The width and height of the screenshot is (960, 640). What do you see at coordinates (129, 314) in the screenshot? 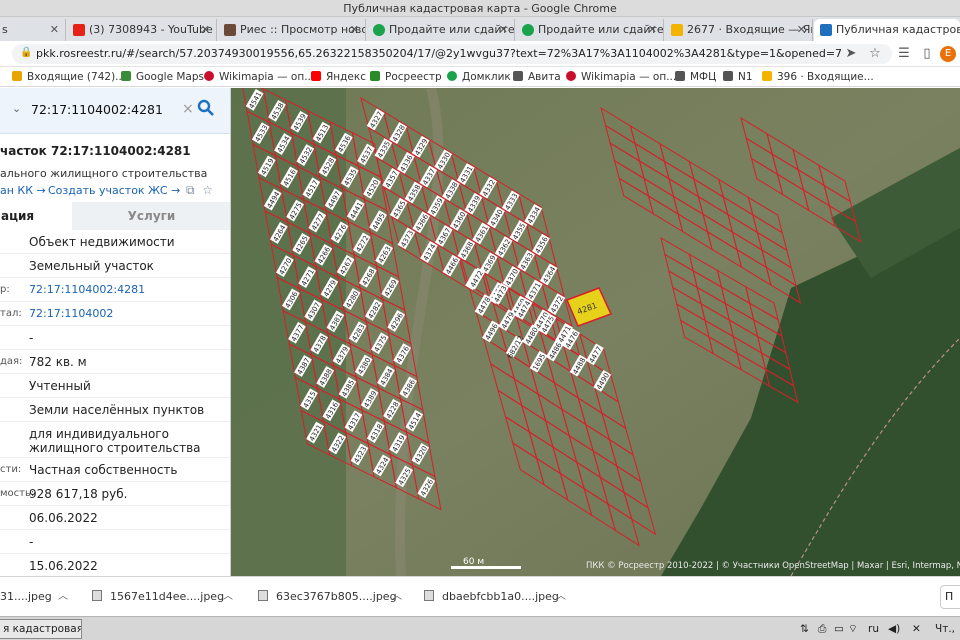
I see `attribute-link: 72:17:1104002` at bounding box center [129, 314].